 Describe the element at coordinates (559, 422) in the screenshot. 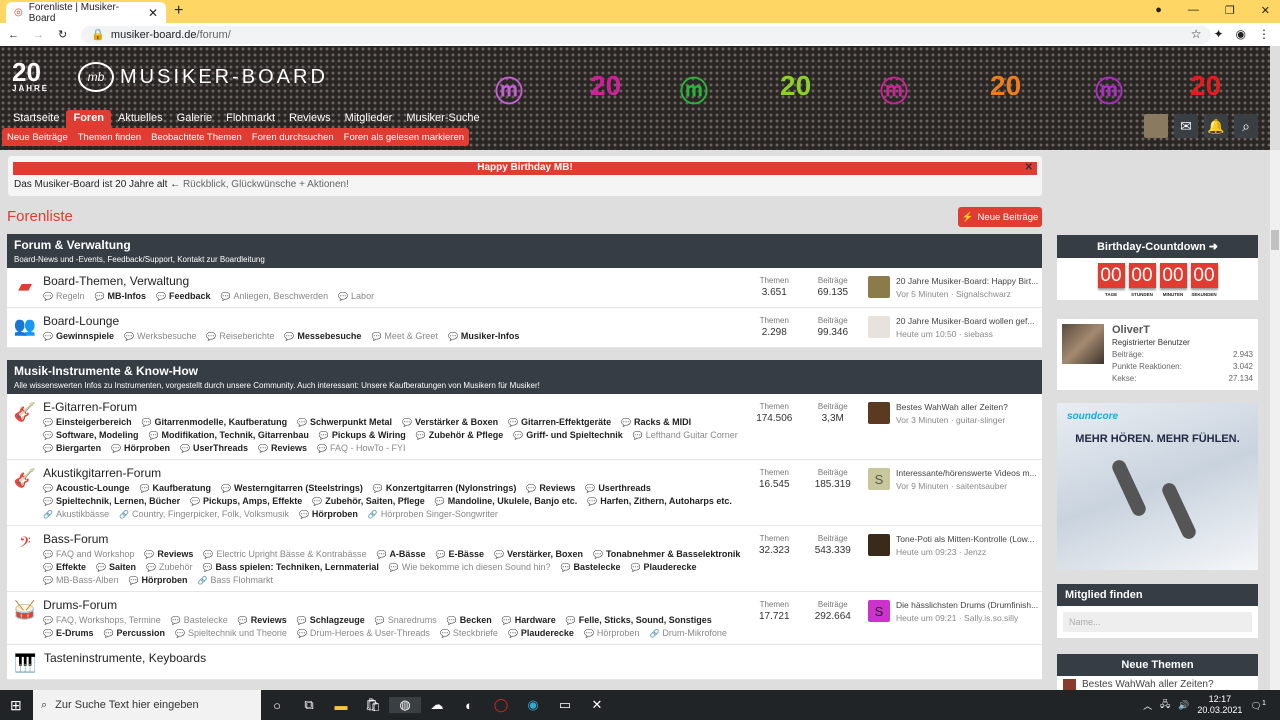

I see `subforum: 💬 Gitarren-Effektgeräte` at that location.